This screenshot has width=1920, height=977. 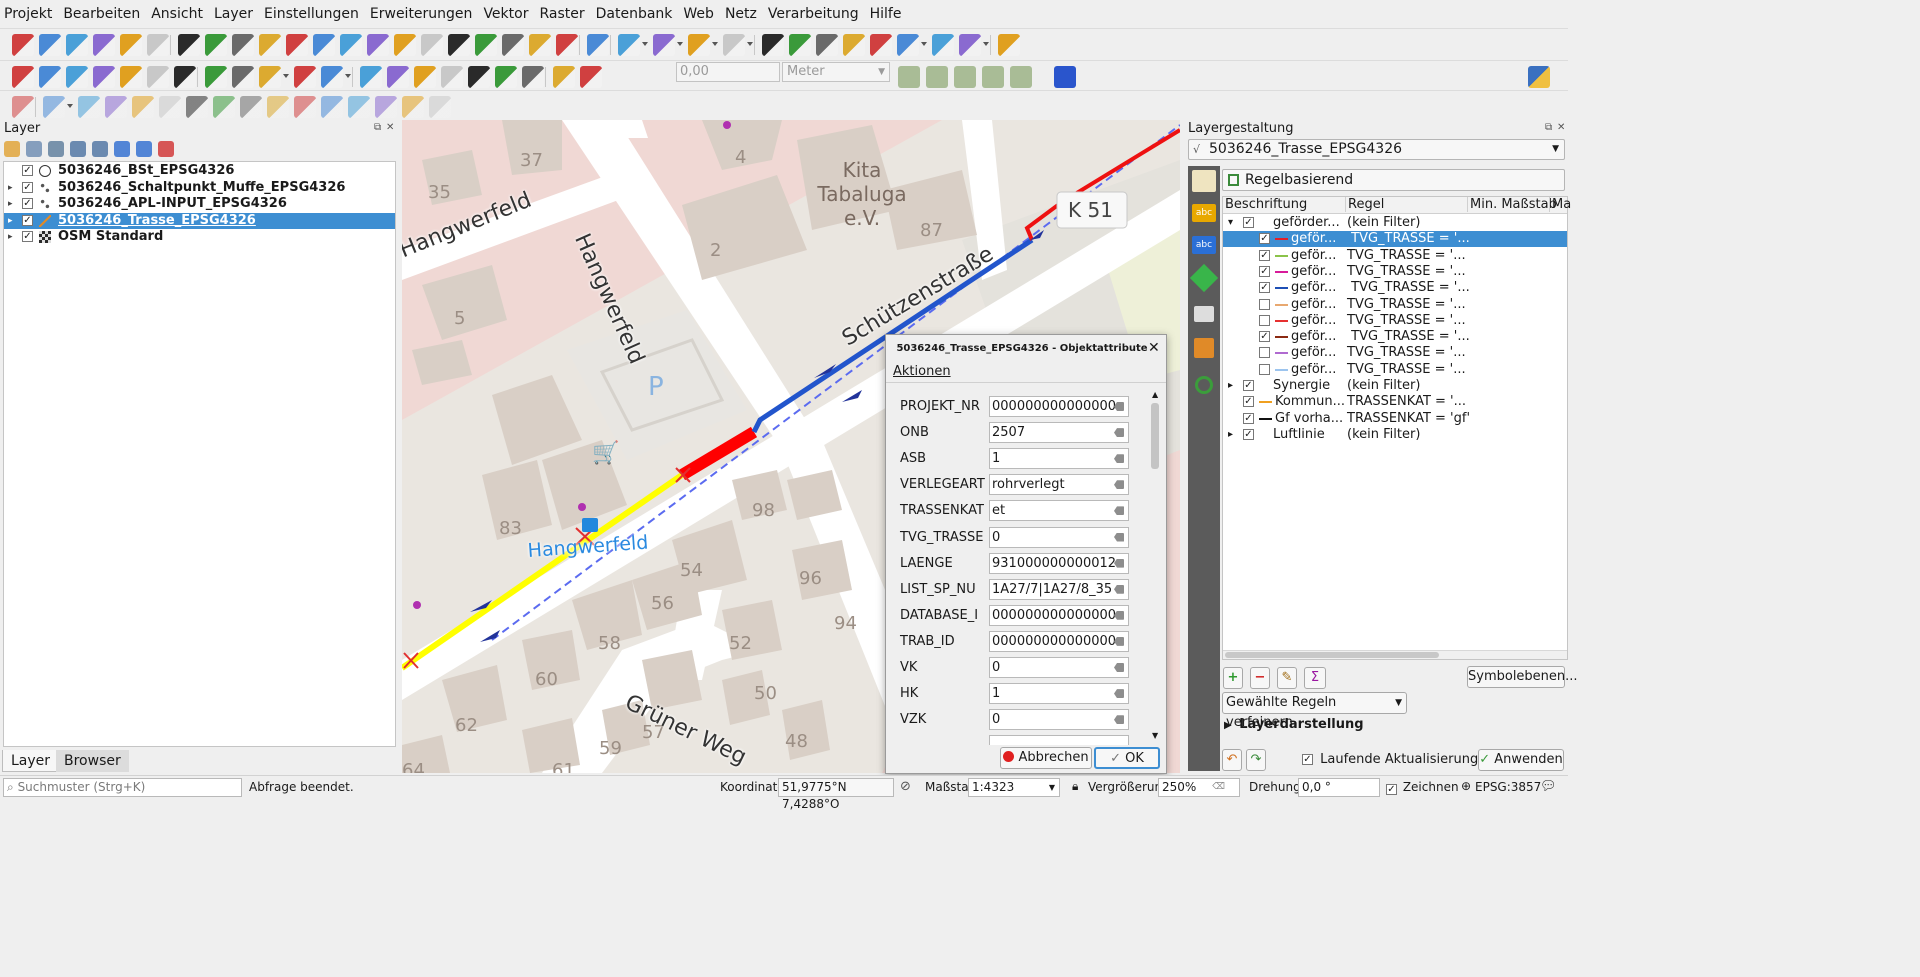 What do you see at coordinates (270, 45) in the screenshot?
I see `zoom-out-icon` at bounding box center [270, 45].